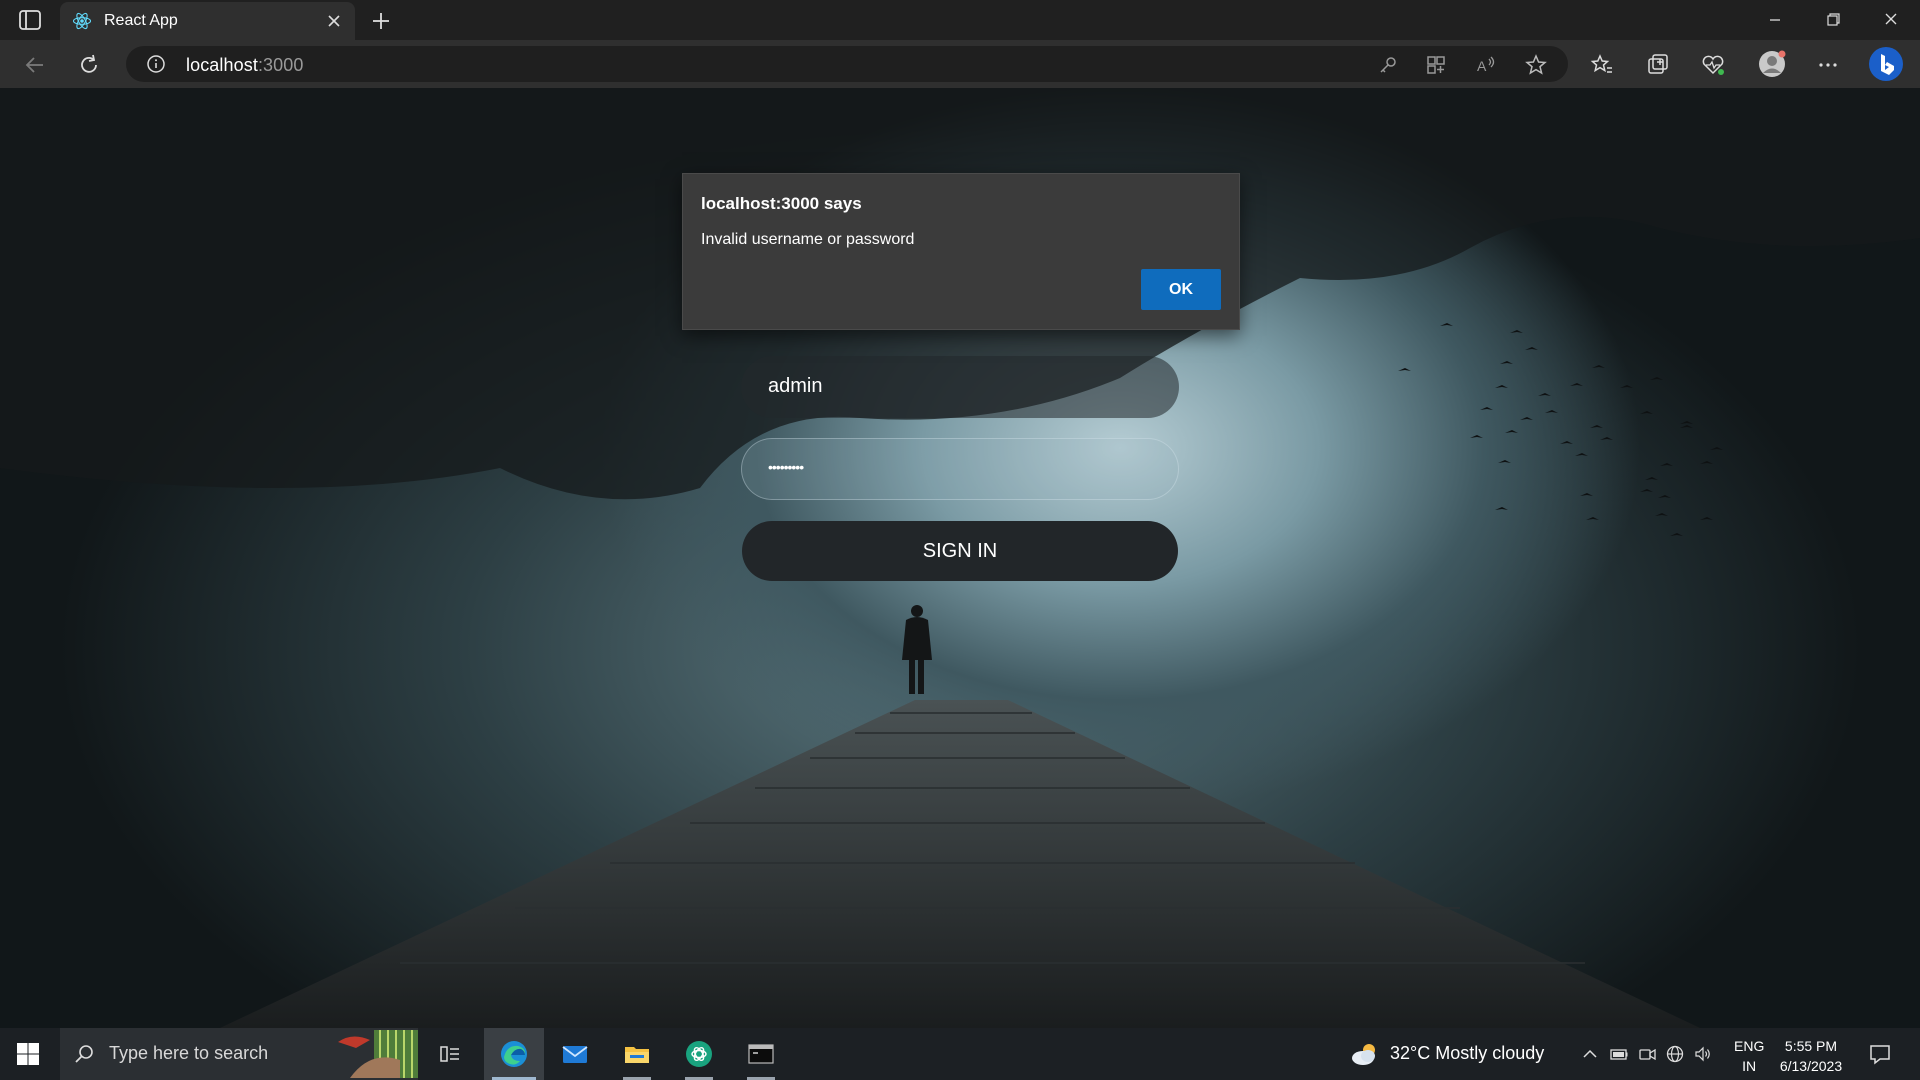 This screenshot has height=1080, width=1920. I want to click on region-code: IN, so click(1749, 1066).